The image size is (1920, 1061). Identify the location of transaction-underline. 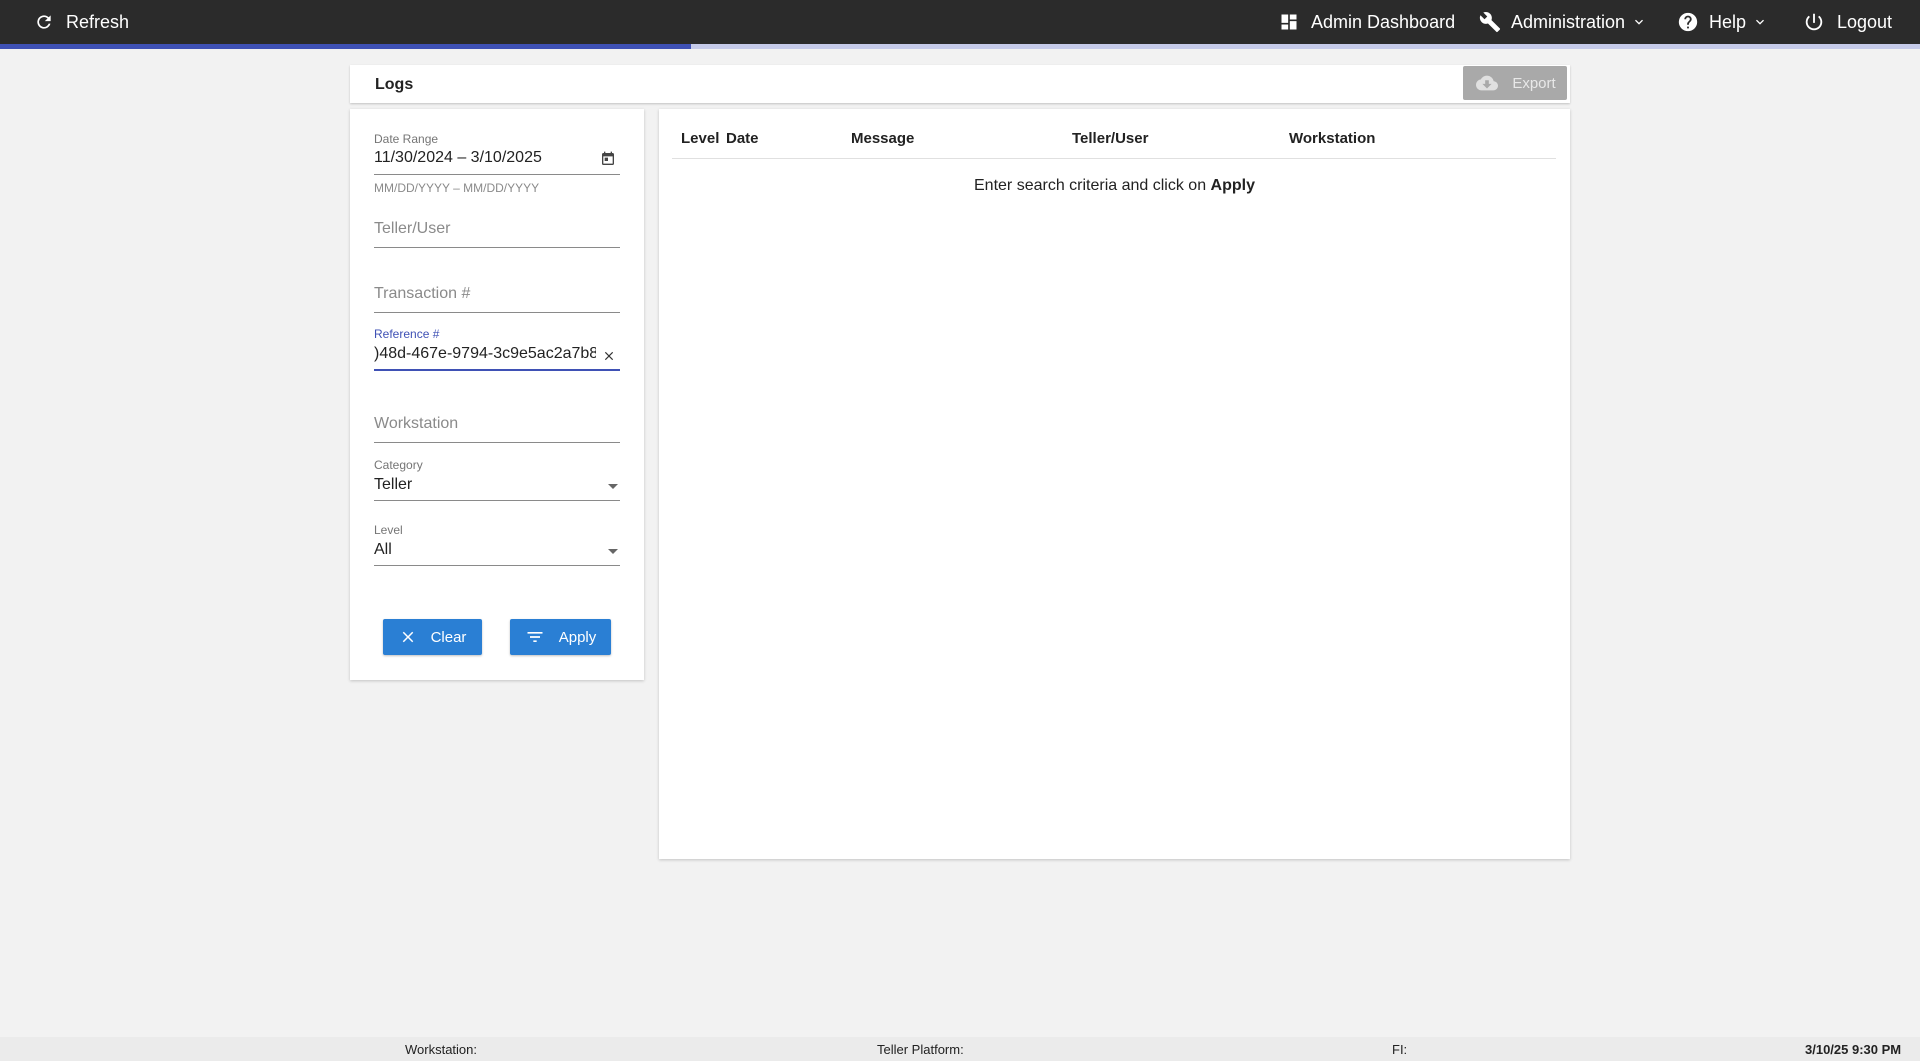
(497, 312).